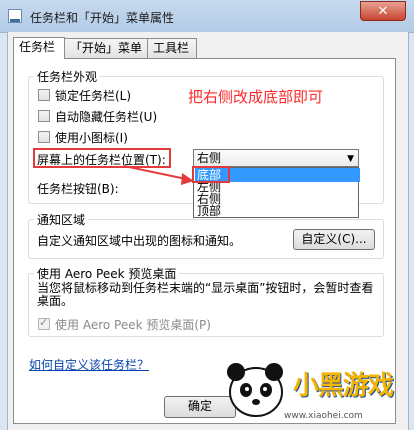  Describe the element at coordinates (276, 158) in the screenshot. I see `position-select: 右侧 ▼` at that location.